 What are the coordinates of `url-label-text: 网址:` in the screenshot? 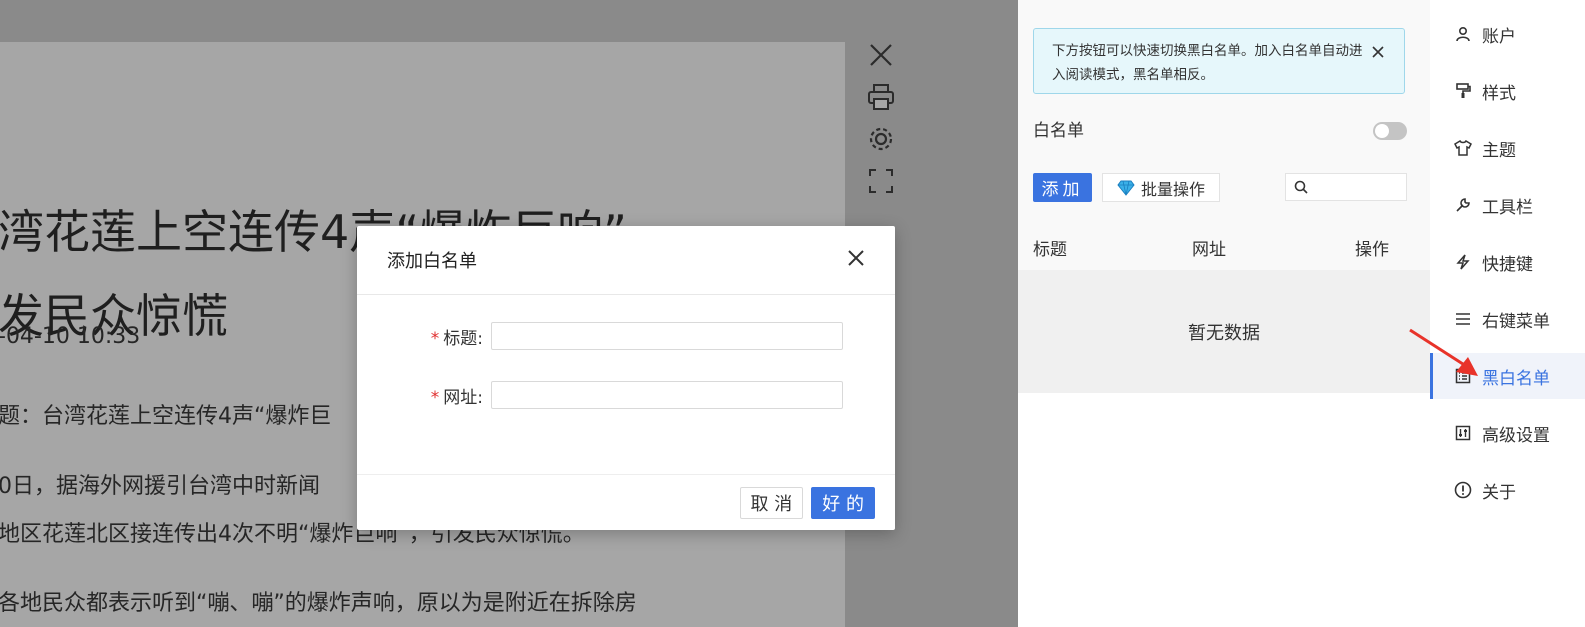 It's located at (463, 397).